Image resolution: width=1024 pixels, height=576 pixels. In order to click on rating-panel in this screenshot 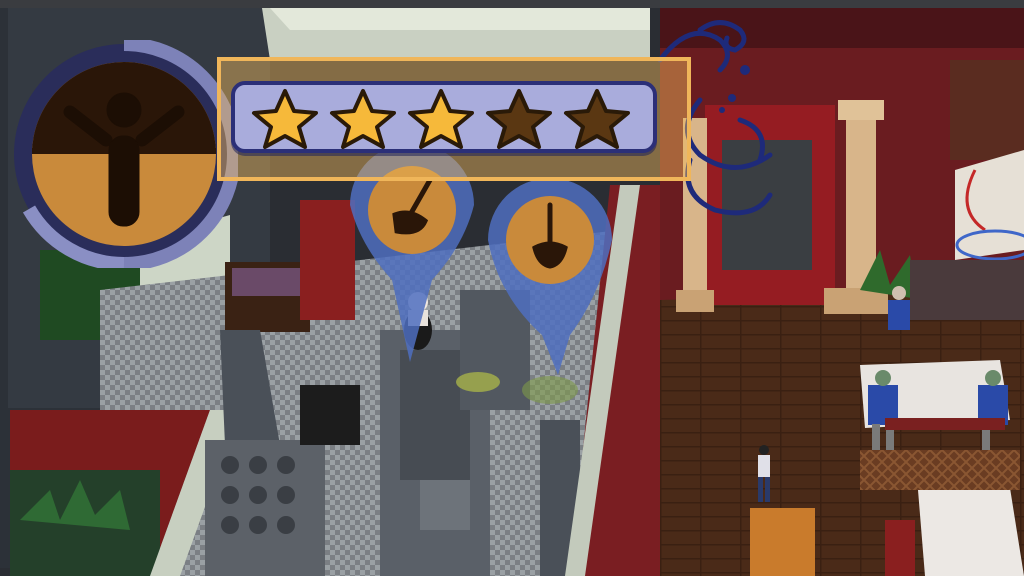, I will do `click(454, 119)`.